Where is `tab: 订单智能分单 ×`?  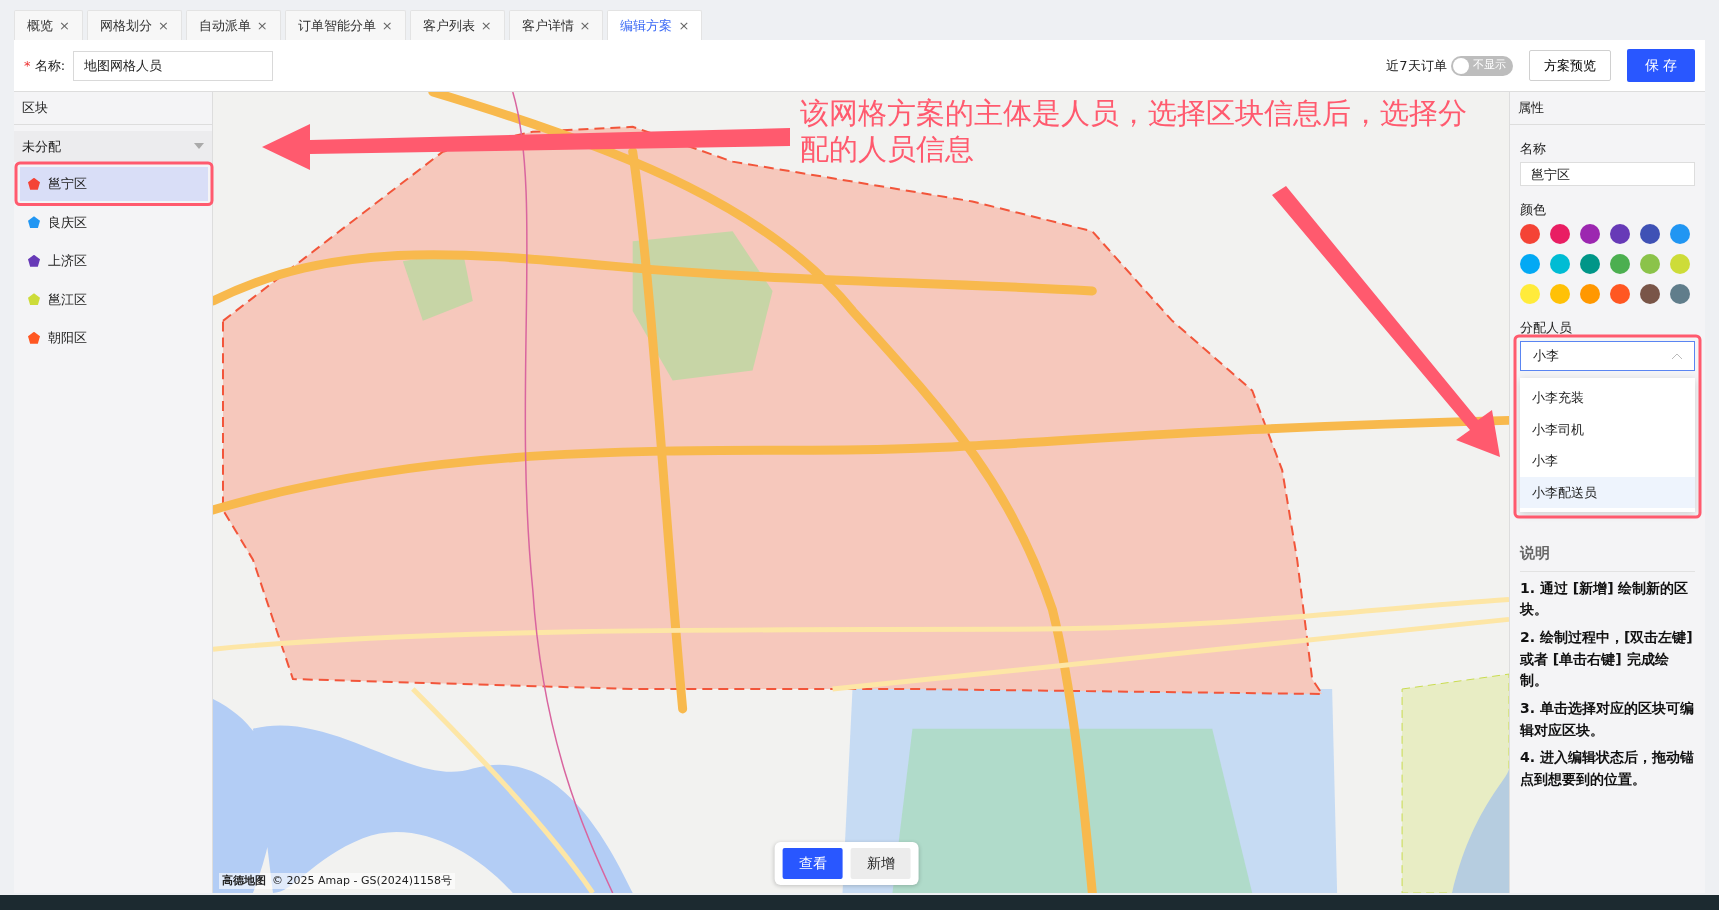
tab: 订单智能分单 × is located at coordinates (345, 24).